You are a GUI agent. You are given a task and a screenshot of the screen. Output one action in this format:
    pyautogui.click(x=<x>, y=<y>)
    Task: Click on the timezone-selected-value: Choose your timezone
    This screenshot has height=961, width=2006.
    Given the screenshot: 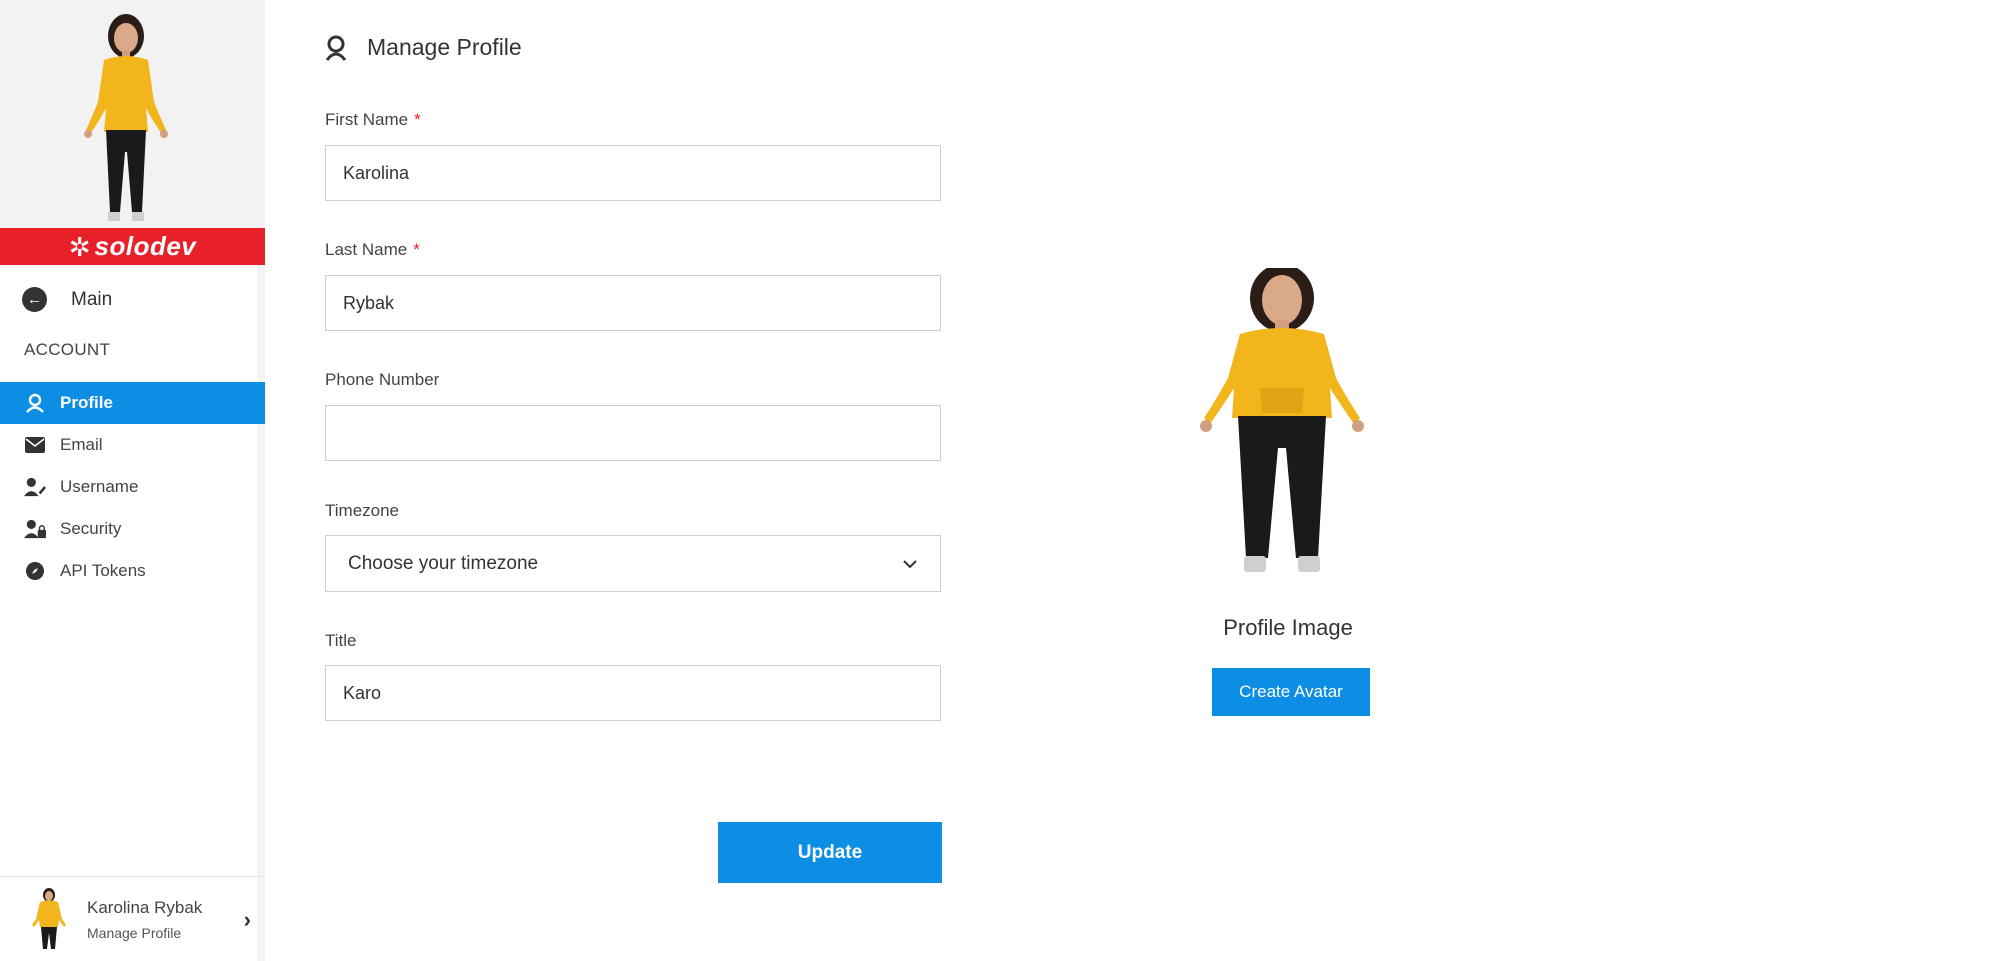 What is the action you would take?
    pyautogui.click(x=443, y=563)
    